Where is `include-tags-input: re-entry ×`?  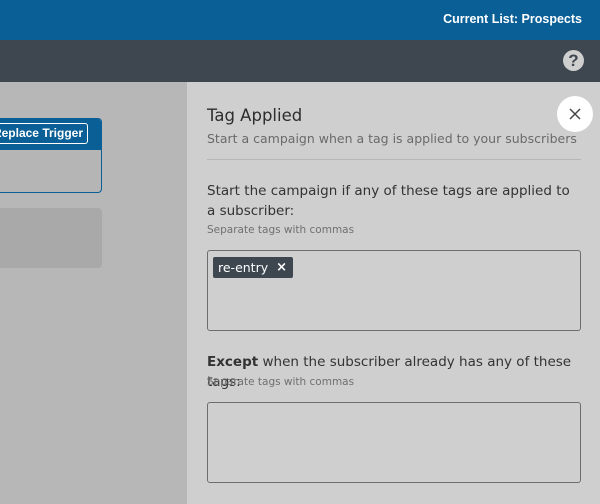
include-tags-input: re-entry × is located at coordinates (394, 290).